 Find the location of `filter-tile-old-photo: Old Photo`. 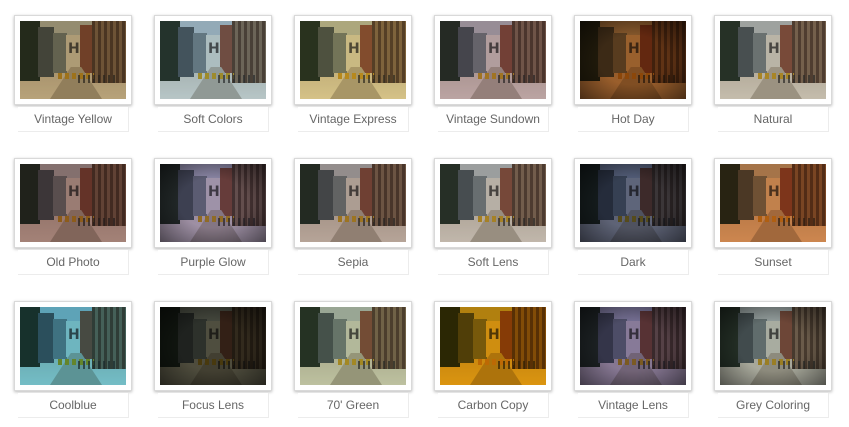

filter-tile-old-photo: Old Photo is located at coordinates (74, 220).